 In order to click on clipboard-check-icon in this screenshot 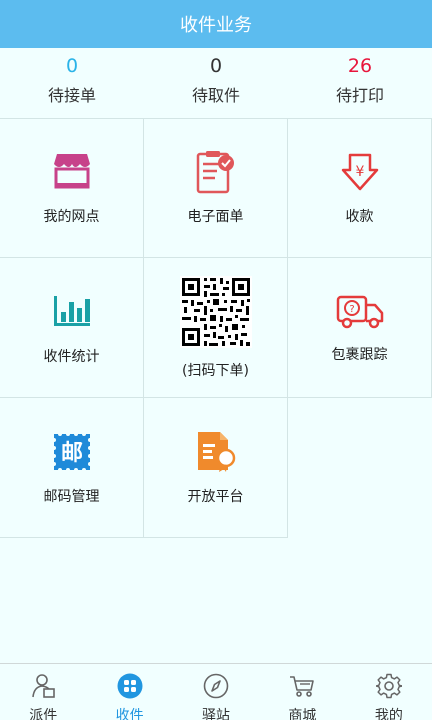, I will do `click(215, 172)`.